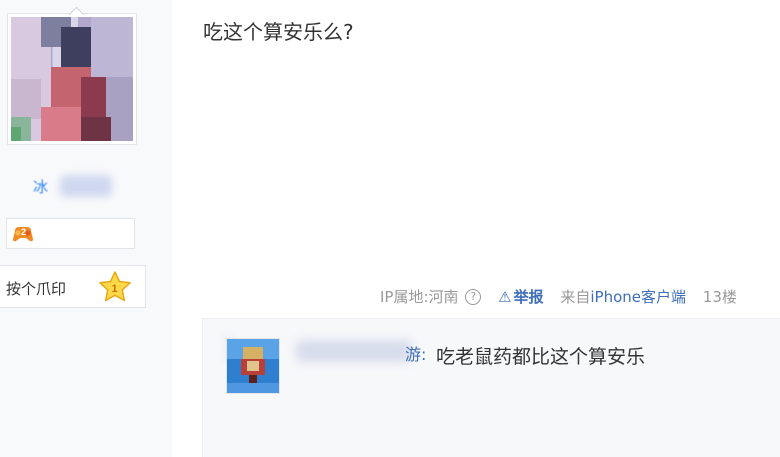 The width and height of the screenshot is (780, 457). I want to click on reply-text: 吃老鼠药都比这个算安乐, so click(541, 357).